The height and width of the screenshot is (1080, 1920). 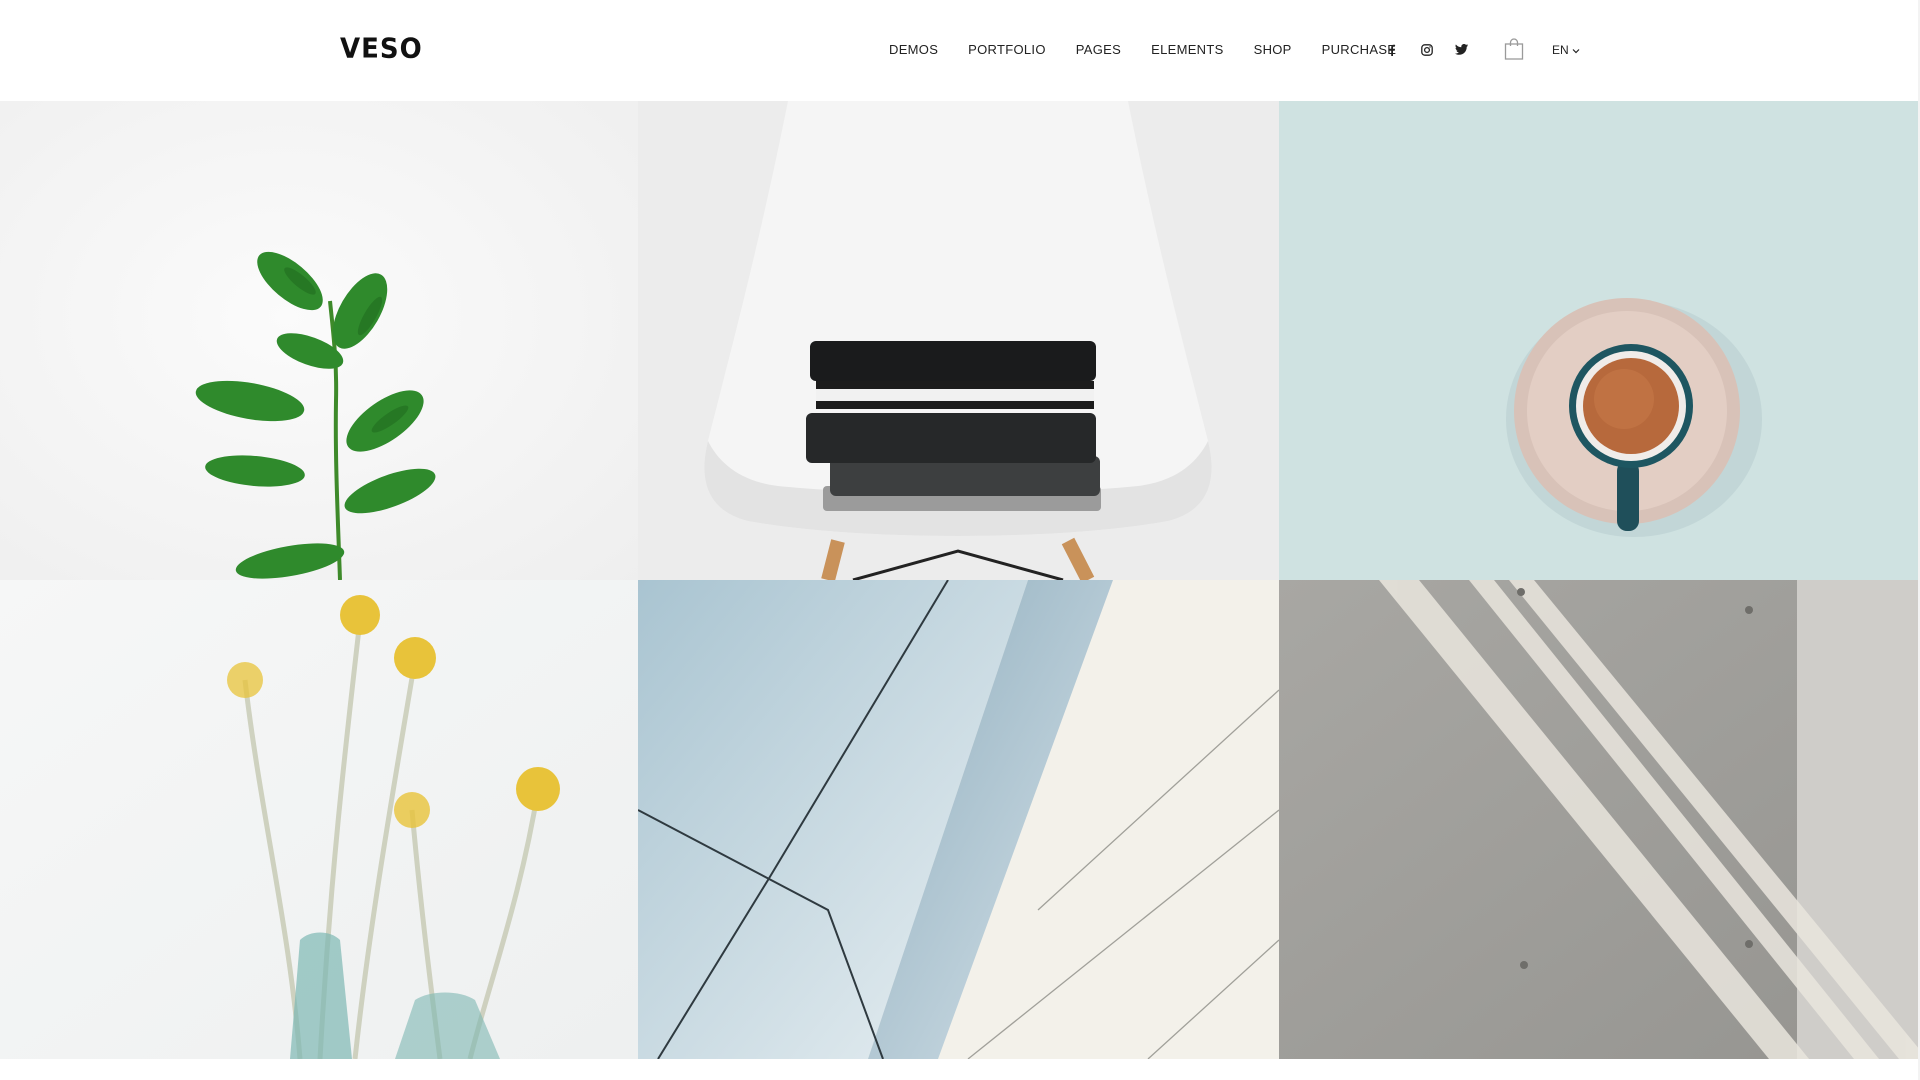 What do you see at coordinates (319, 819) in the screenshot?
I see `gallery-tile-flowers` at bounding box center [319, 819].